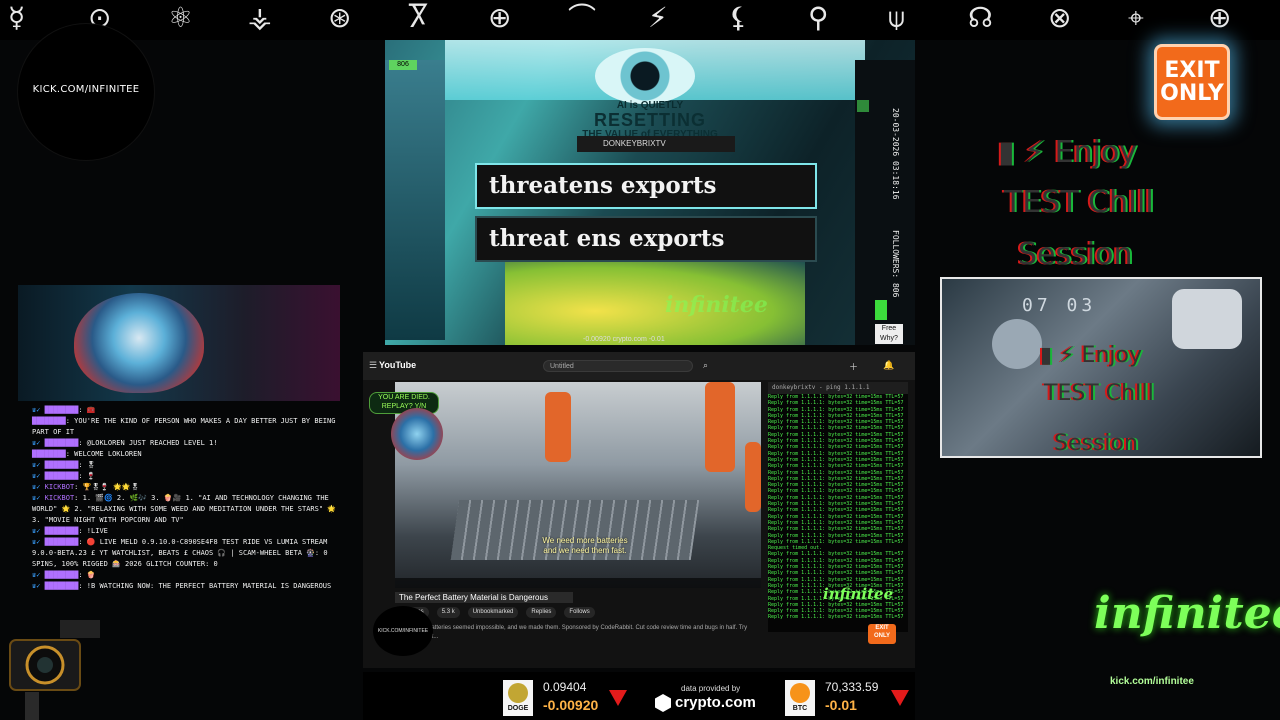  What do you see at coordinates (179, 343) in the screenshot?
I see `brain-webcam-panel` at bounding box center [179, 343].